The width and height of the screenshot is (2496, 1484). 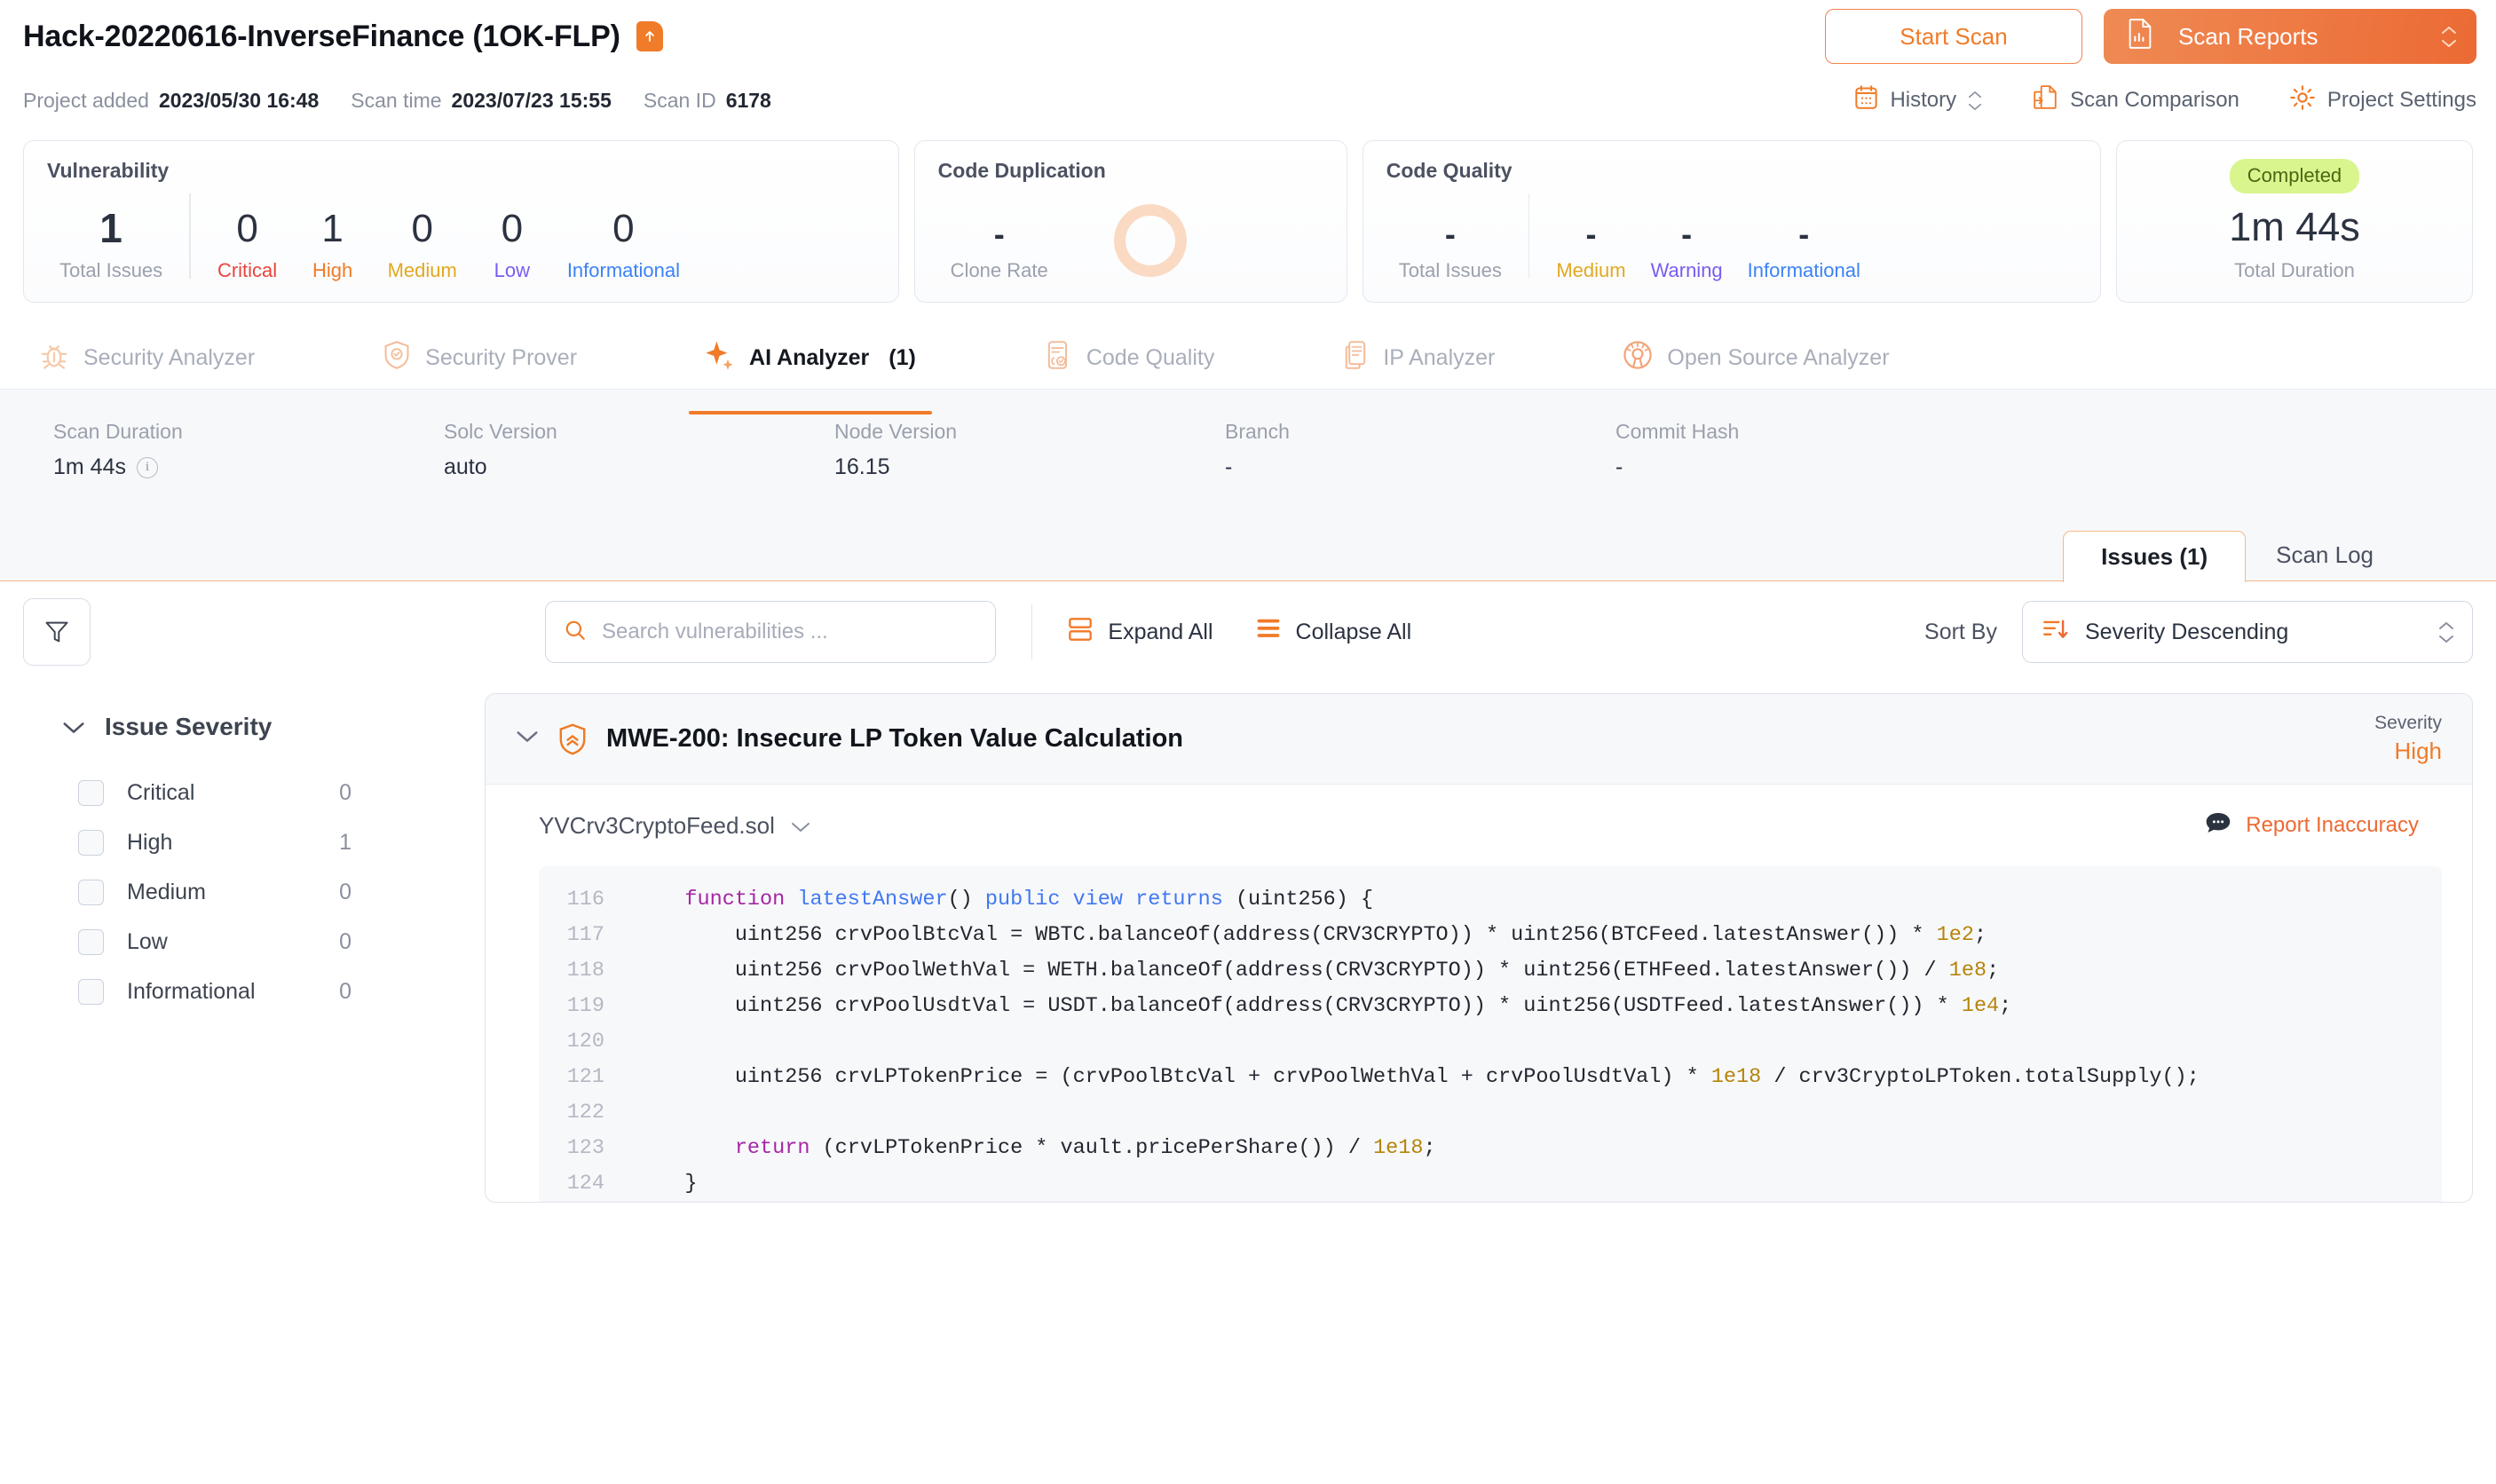 What do you see at coordinates (1591, 234) in the screenshot?
I see `cq-medium-value: -` at bounding box center [1591, 234].